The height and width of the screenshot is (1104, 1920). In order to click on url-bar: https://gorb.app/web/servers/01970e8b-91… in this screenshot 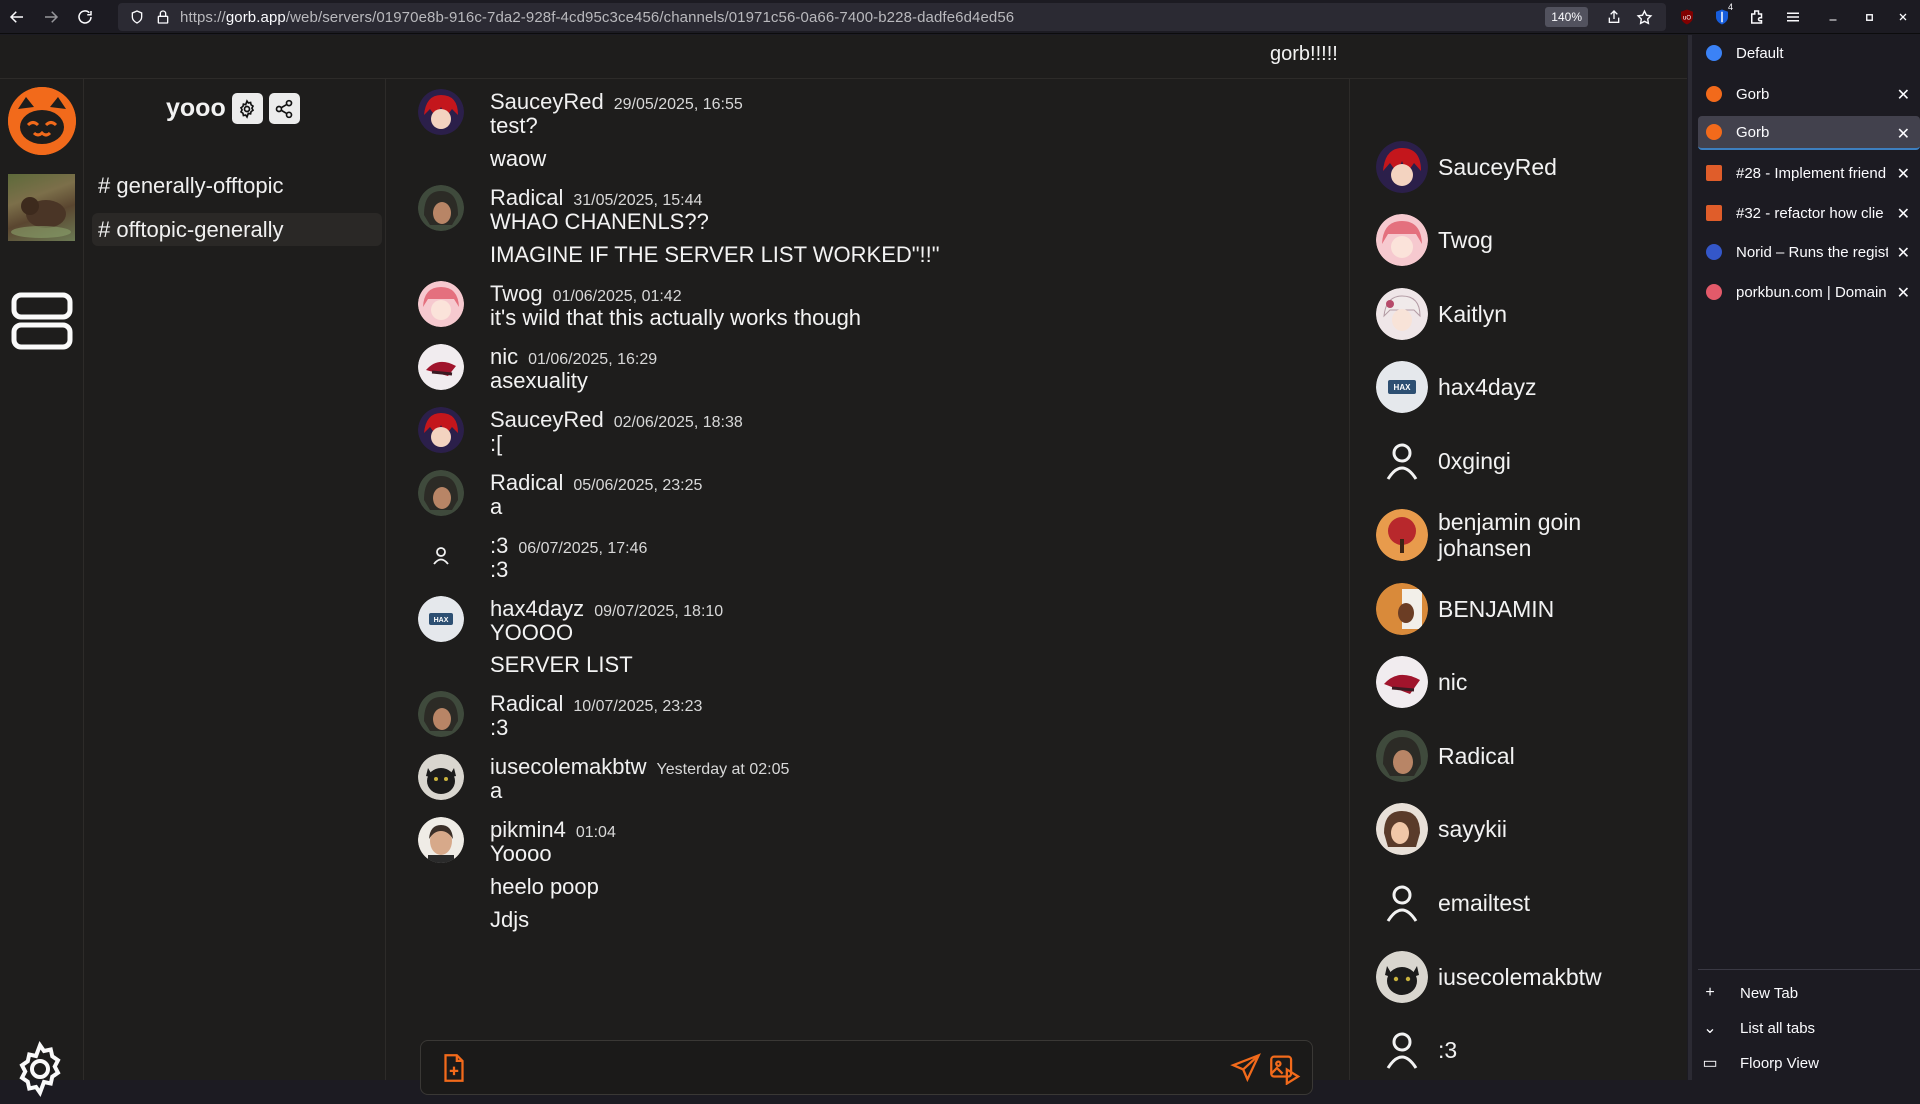, I will do `click(892, 17)`.